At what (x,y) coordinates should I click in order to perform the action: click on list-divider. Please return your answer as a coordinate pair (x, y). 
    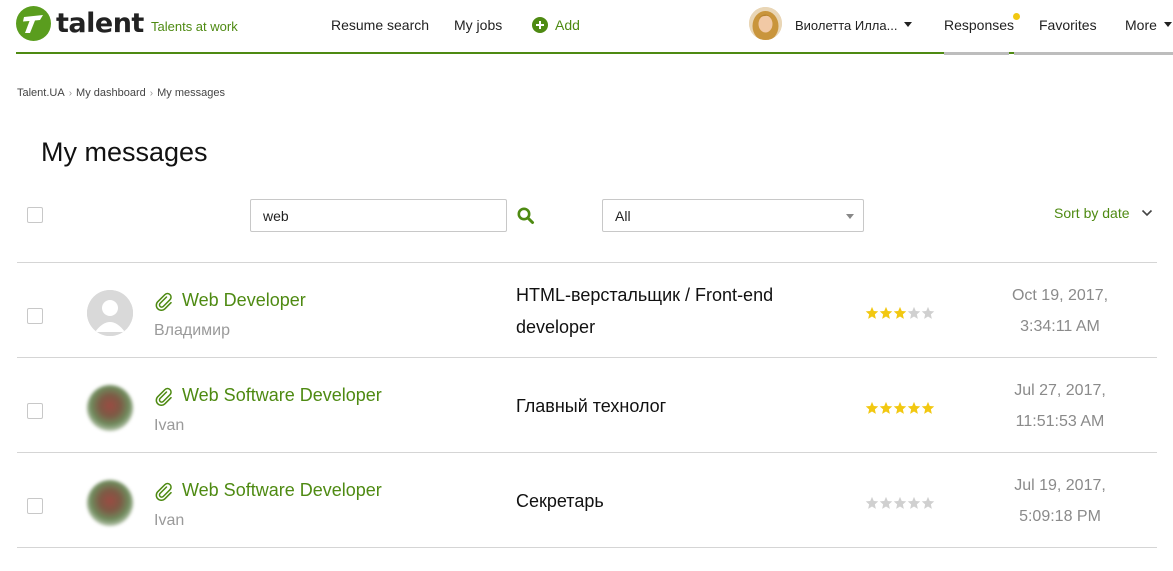
    Looking at the image, I should click on (587, 547).